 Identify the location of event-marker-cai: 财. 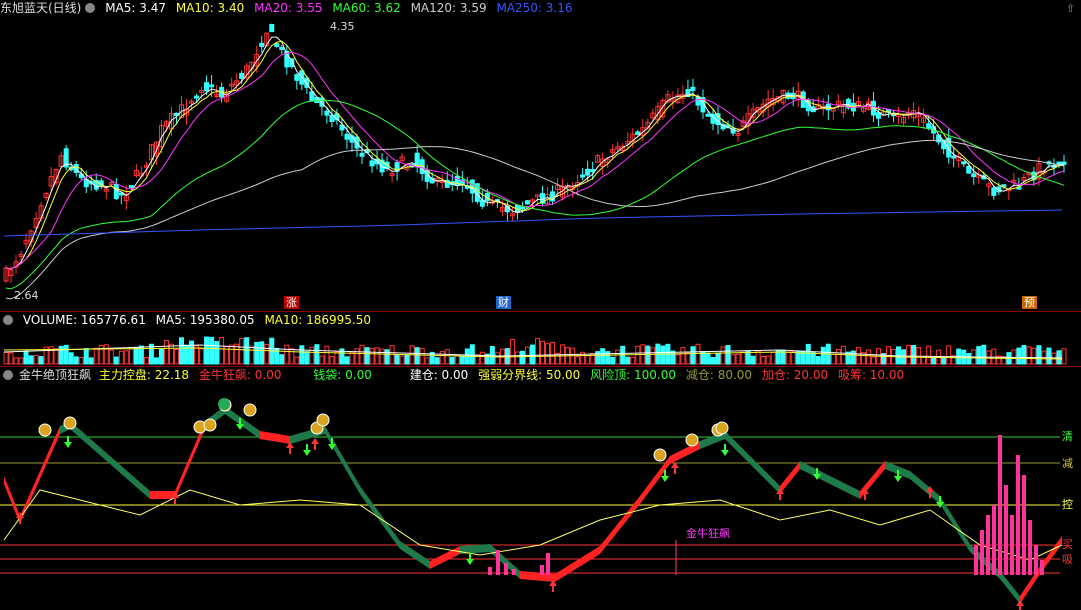
(503, 302).